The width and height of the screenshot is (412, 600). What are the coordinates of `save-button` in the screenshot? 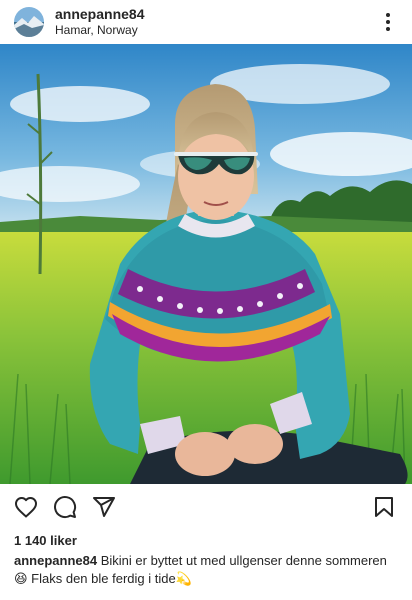 It's located at (384, 507).